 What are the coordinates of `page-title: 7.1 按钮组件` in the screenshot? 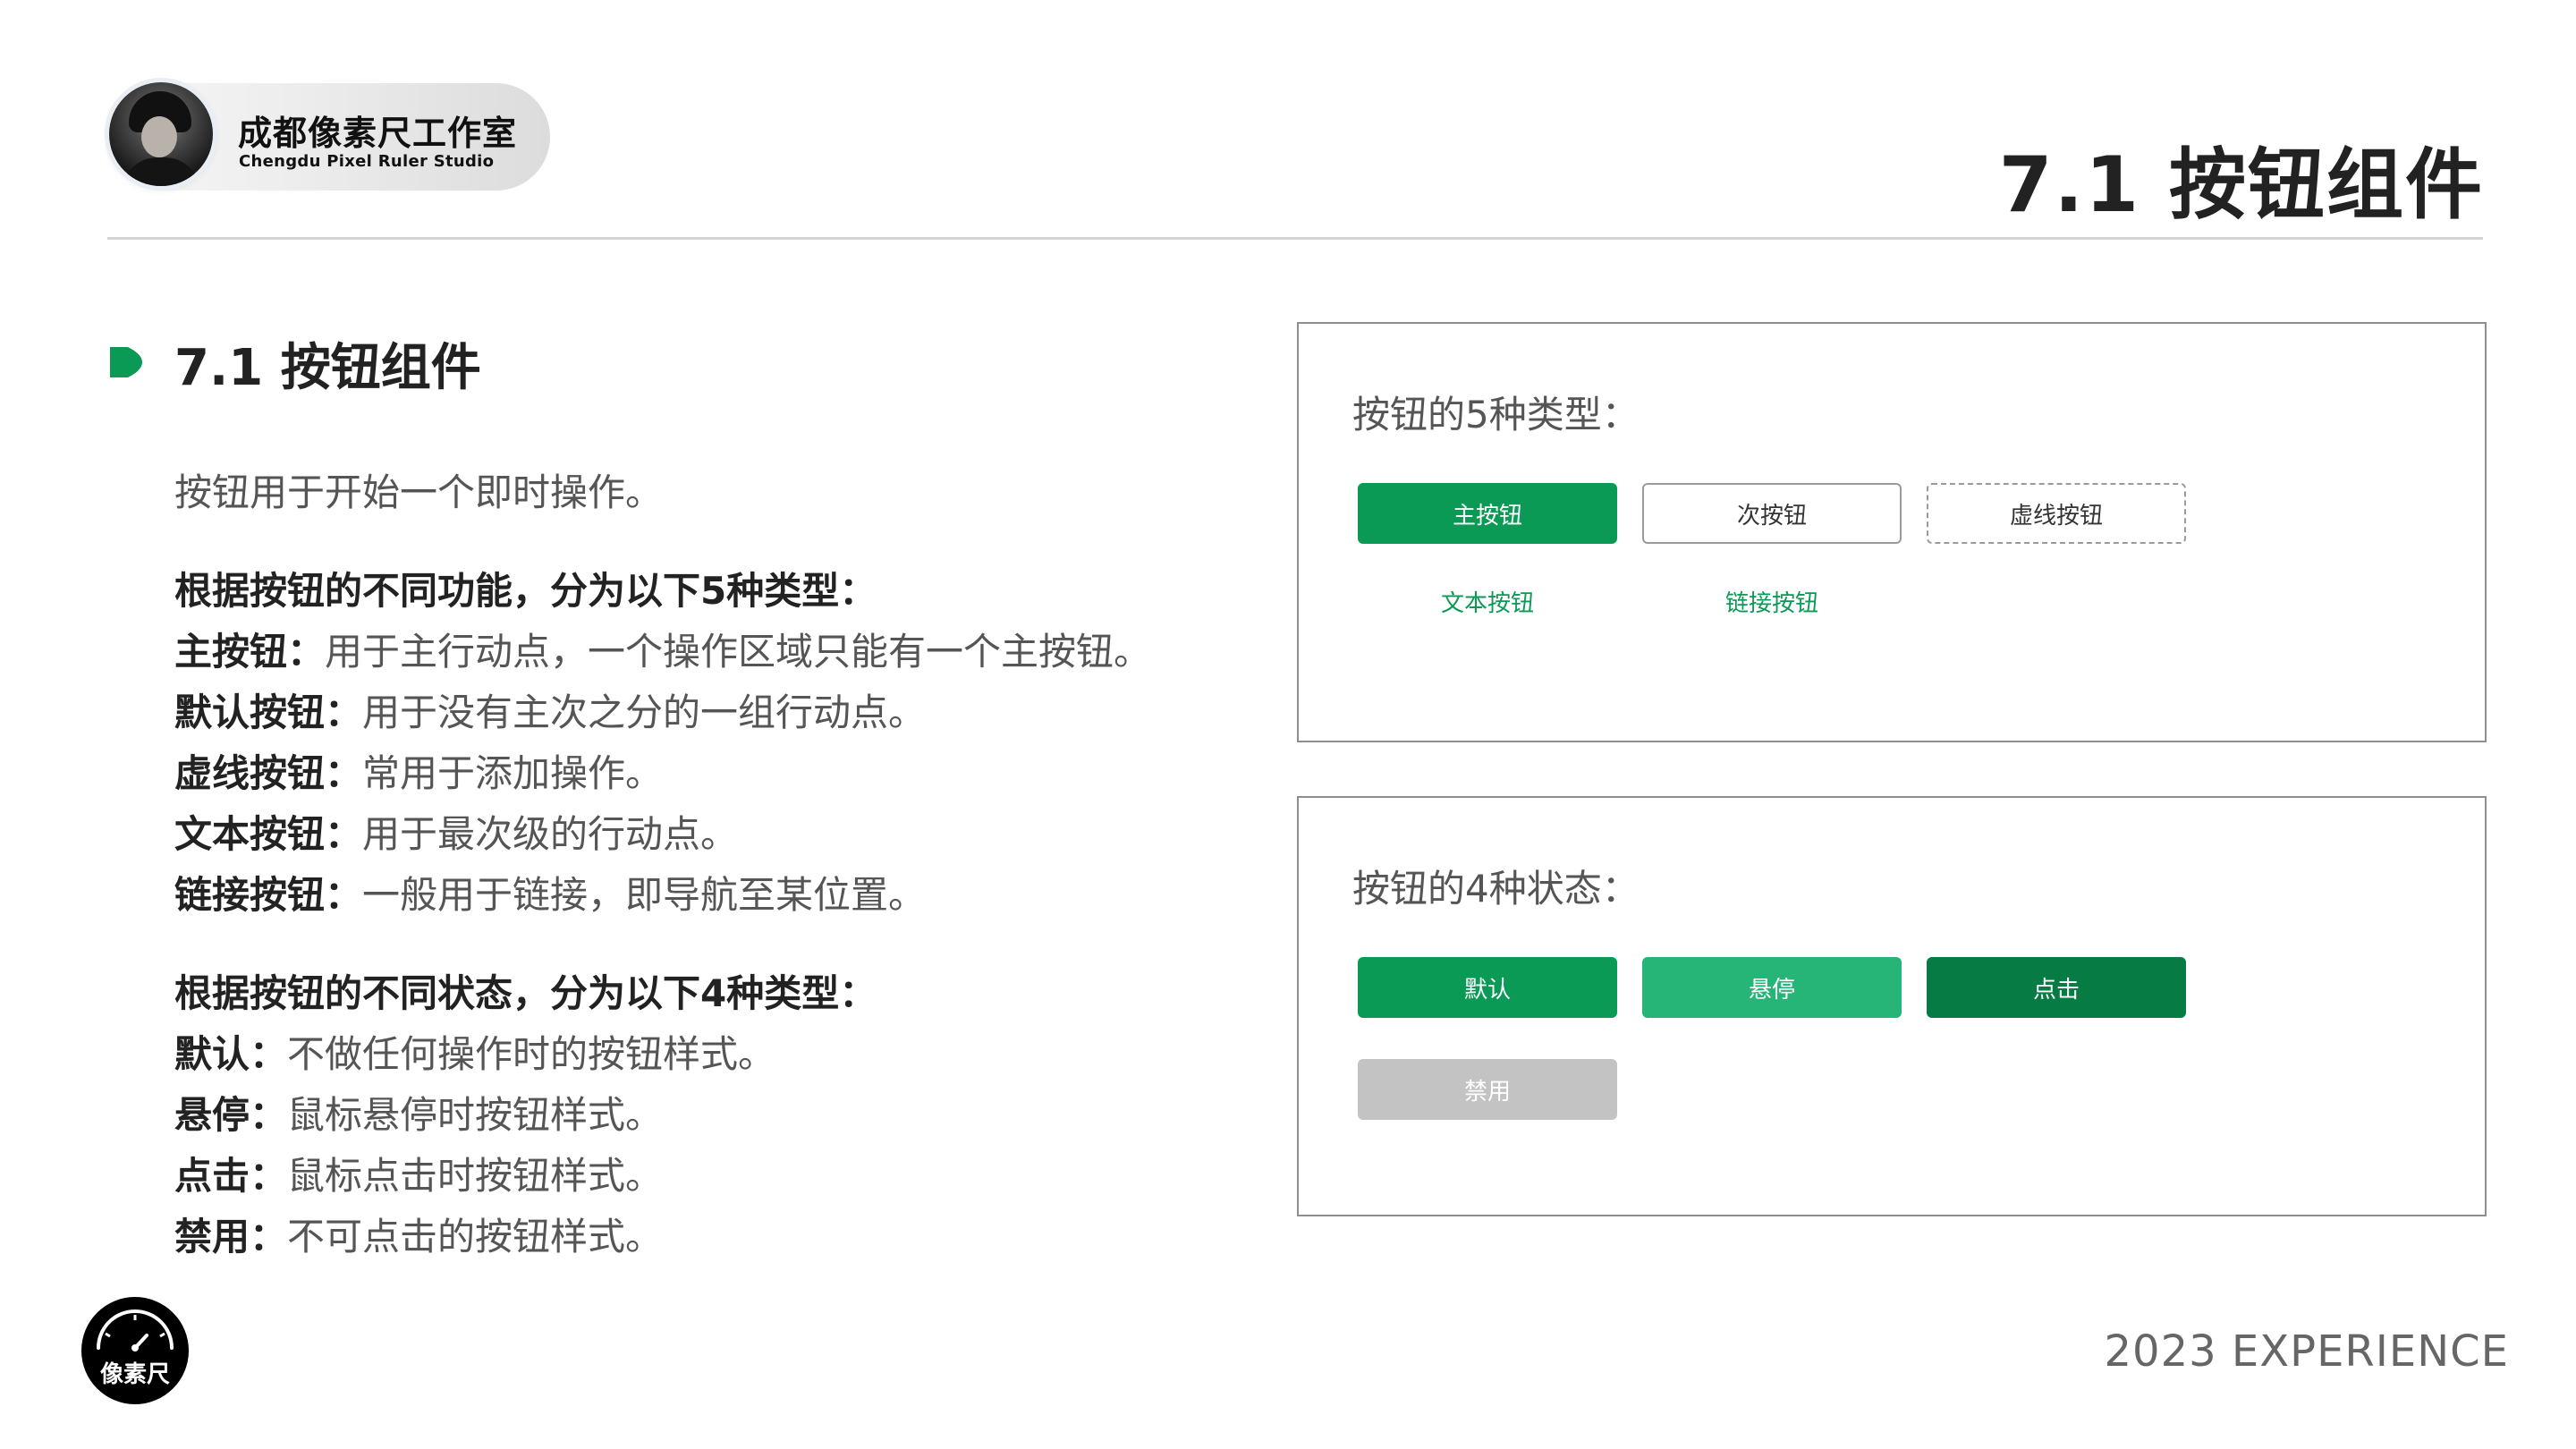 It's located at (2241, 185).